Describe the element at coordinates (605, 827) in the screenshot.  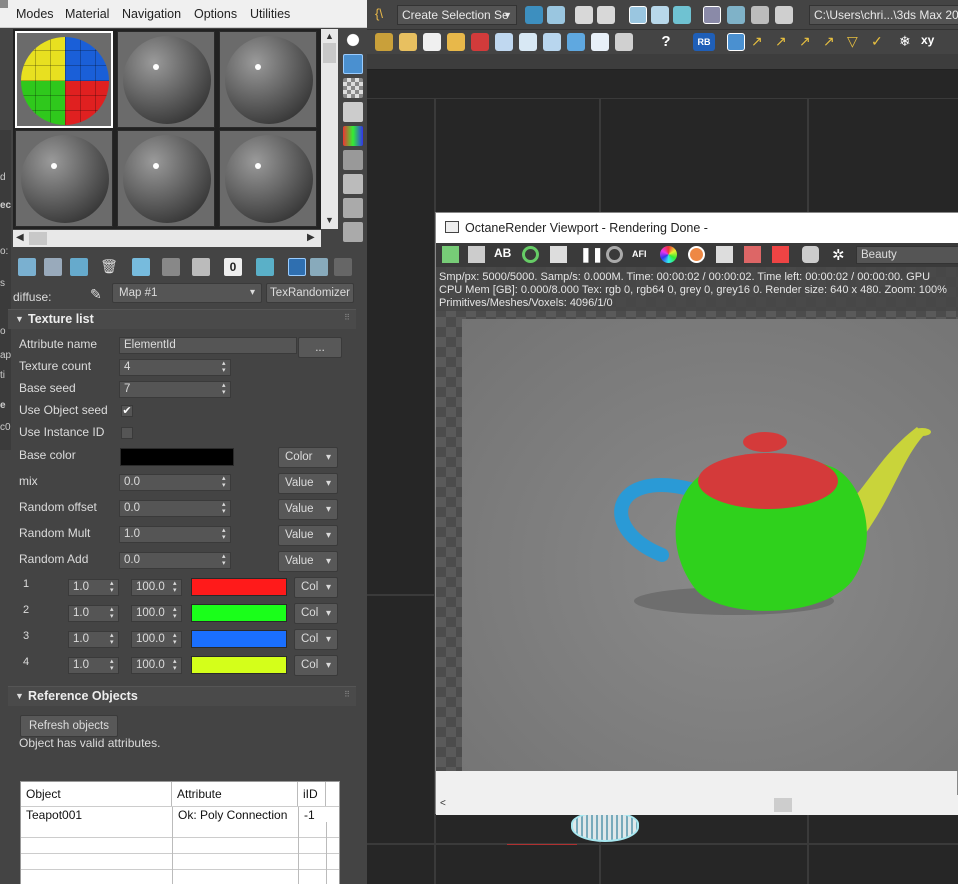
I see `teapot-wireframe` at that location.